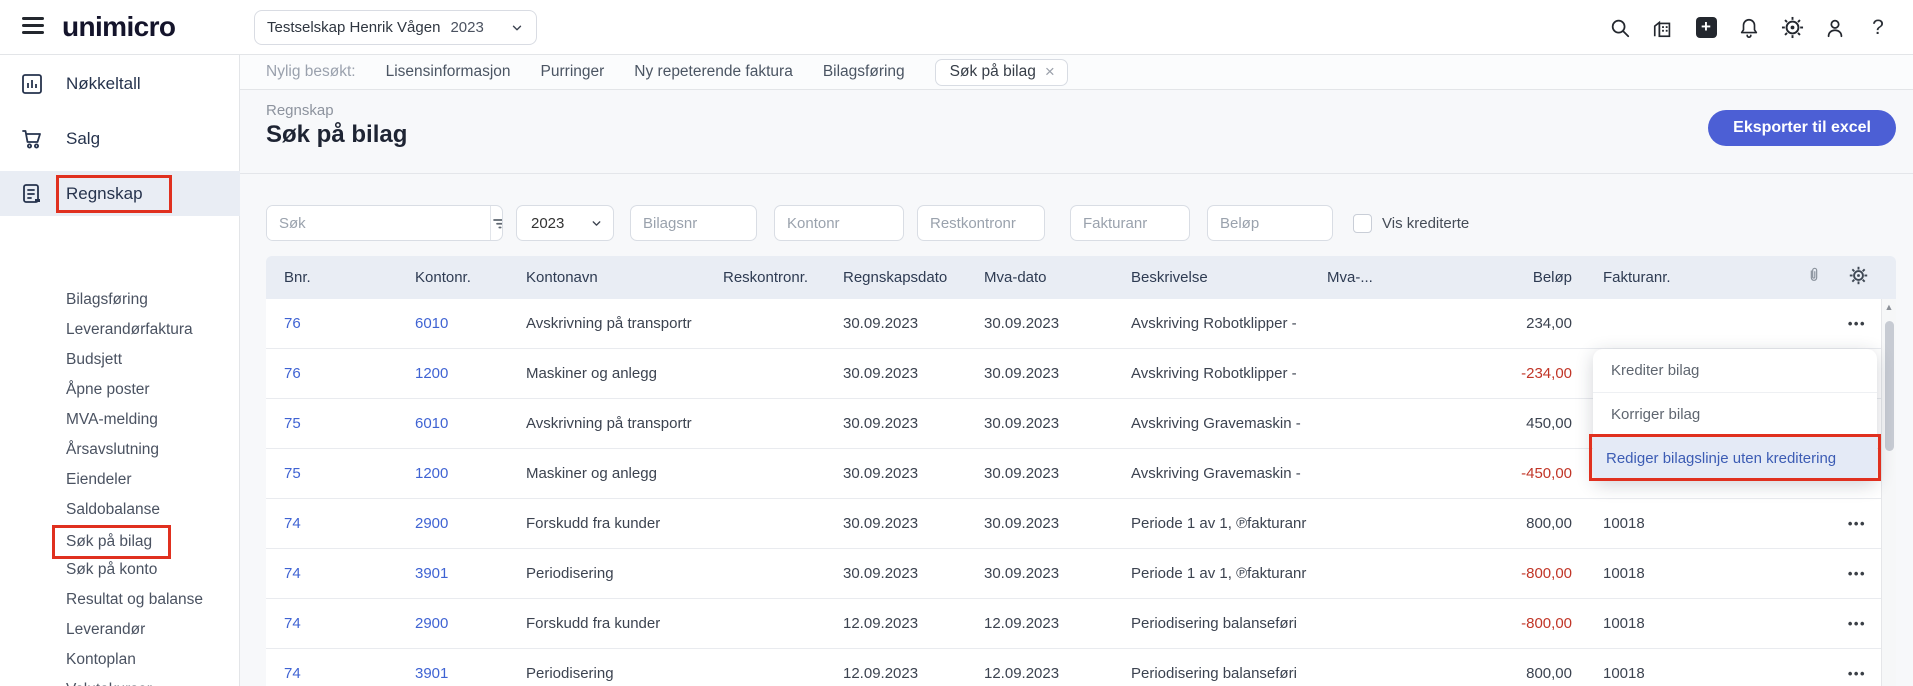 This screenshot has height=686, width=1913. Describe the element at coordinates (548, 223) in the screenshot. I see `year-select-value: 2023` at that location.